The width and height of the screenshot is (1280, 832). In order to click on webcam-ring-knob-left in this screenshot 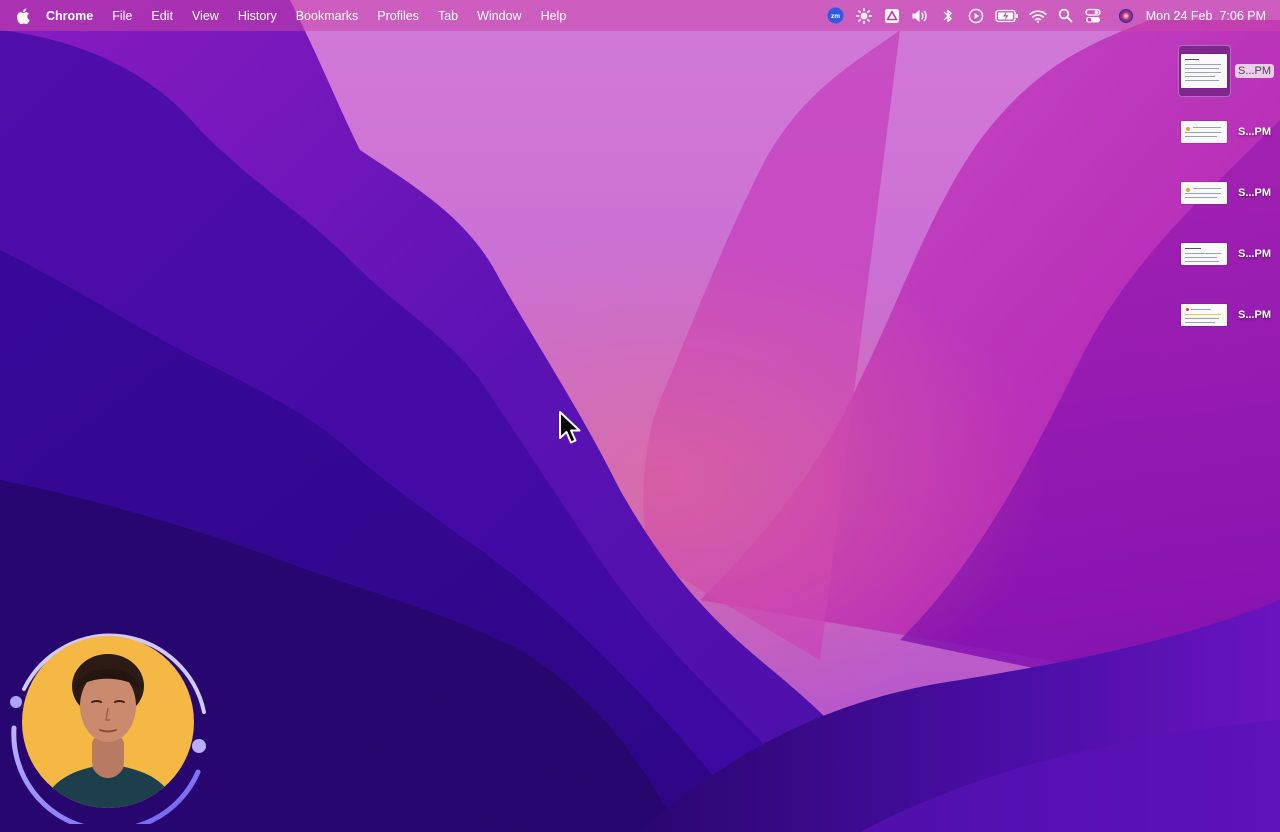, I will do `click(16, 702)`.